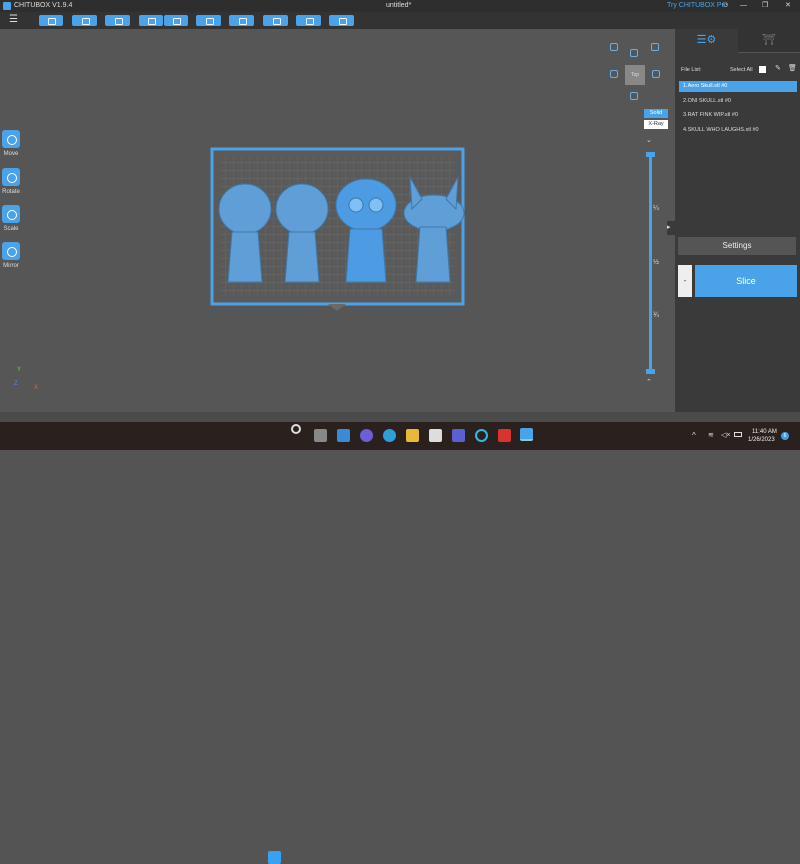  Describe the element at coordinates (389, 435) in the screenshot. I see `edge-icon` at that location.